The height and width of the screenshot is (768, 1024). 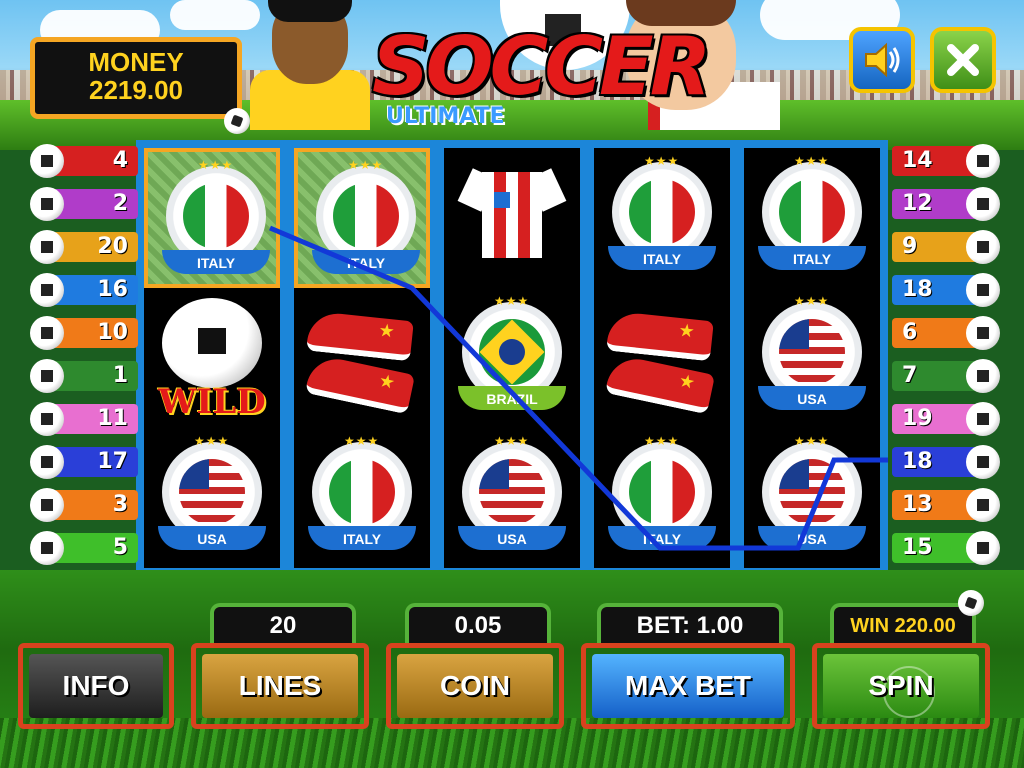 What do you see at coordinates (95, 376) in the screenshot?
I see `line-number: 1` at bounding box center [95, 376].